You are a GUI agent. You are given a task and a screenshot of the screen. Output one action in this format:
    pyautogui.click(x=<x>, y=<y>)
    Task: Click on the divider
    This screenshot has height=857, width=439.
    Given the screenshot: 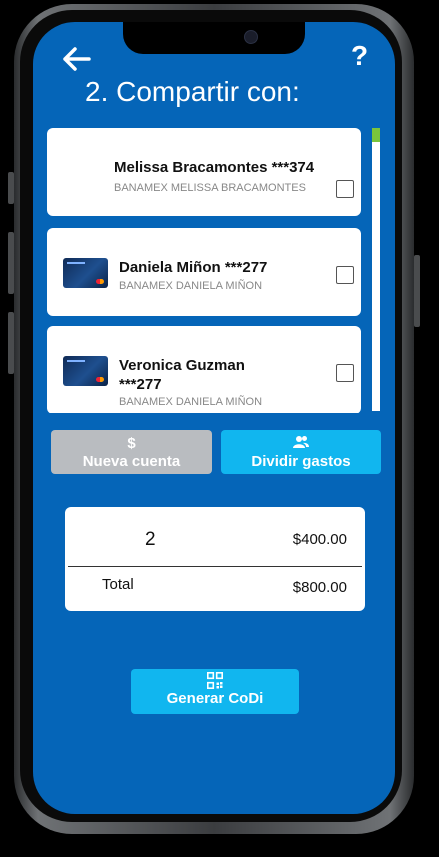 What is the action you would take?
    pyautogui.click(x=215, y=566)
    